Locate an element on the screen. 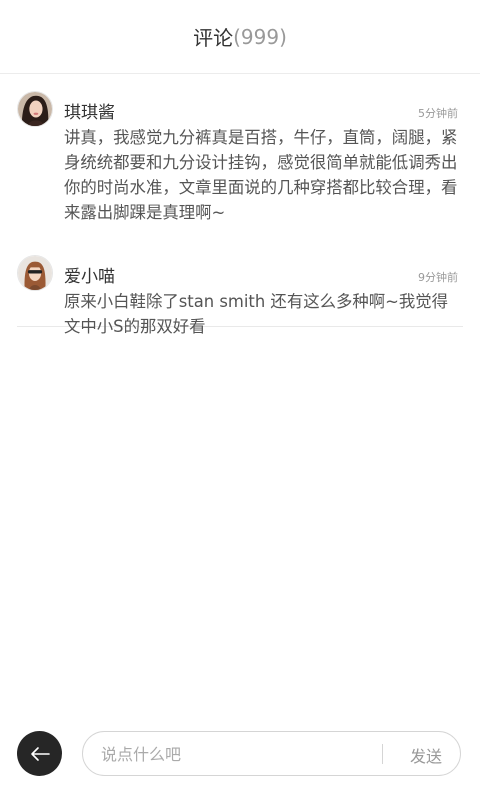 The height and width of the screenshot is (800, 480). comment-composer: 发送 is located at coordinates (240, 753).